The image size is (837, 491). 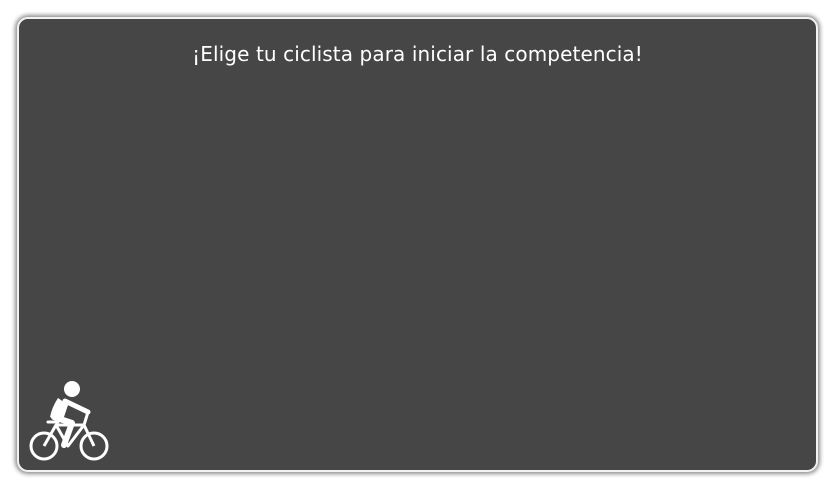 What do you see at coordinates (69, 421) in the screenshot?
I see `cyclist-icon` at bounding box center [69, 421].